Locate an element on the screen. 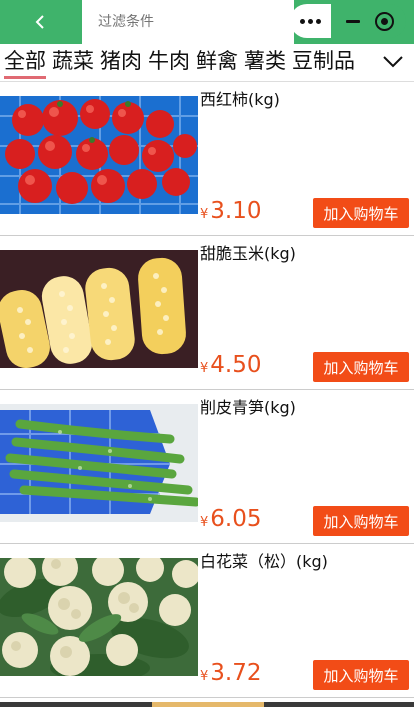 The image size is (414, 707). minimize-icon is located at coordinates (352, 21).